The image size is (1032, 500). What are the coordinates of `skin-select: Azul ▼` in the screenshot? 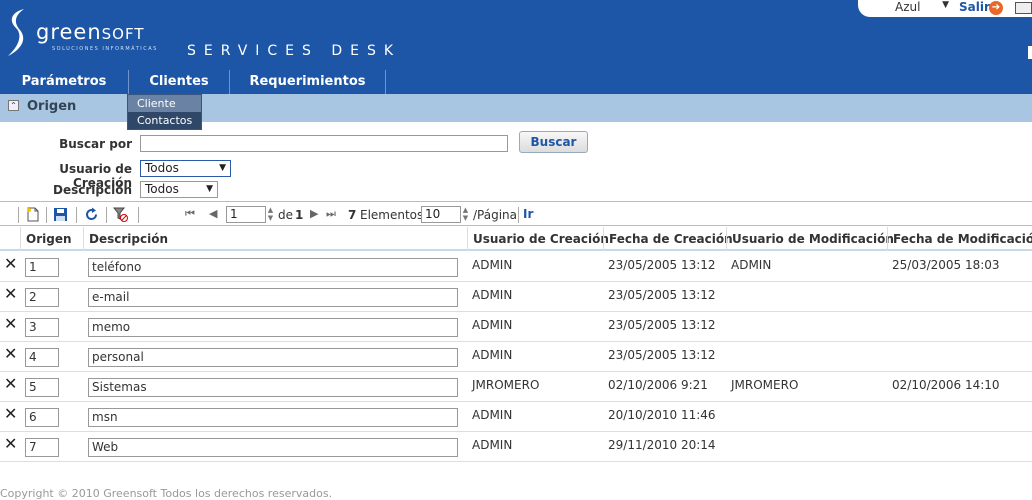 It's located at (923, 7).